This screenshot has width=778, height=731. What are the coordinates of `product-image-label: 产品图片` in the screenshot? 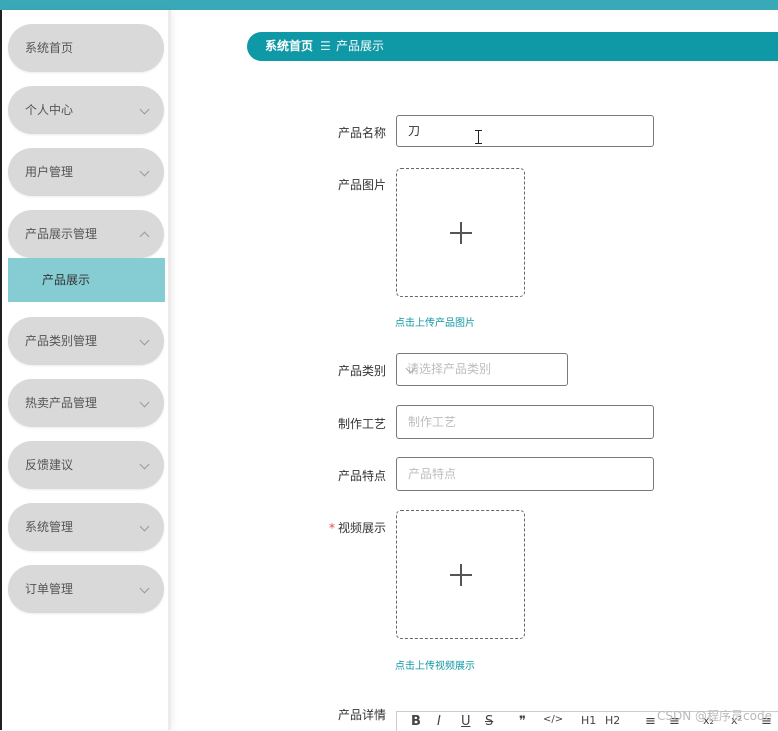 It's located at (361, 185).